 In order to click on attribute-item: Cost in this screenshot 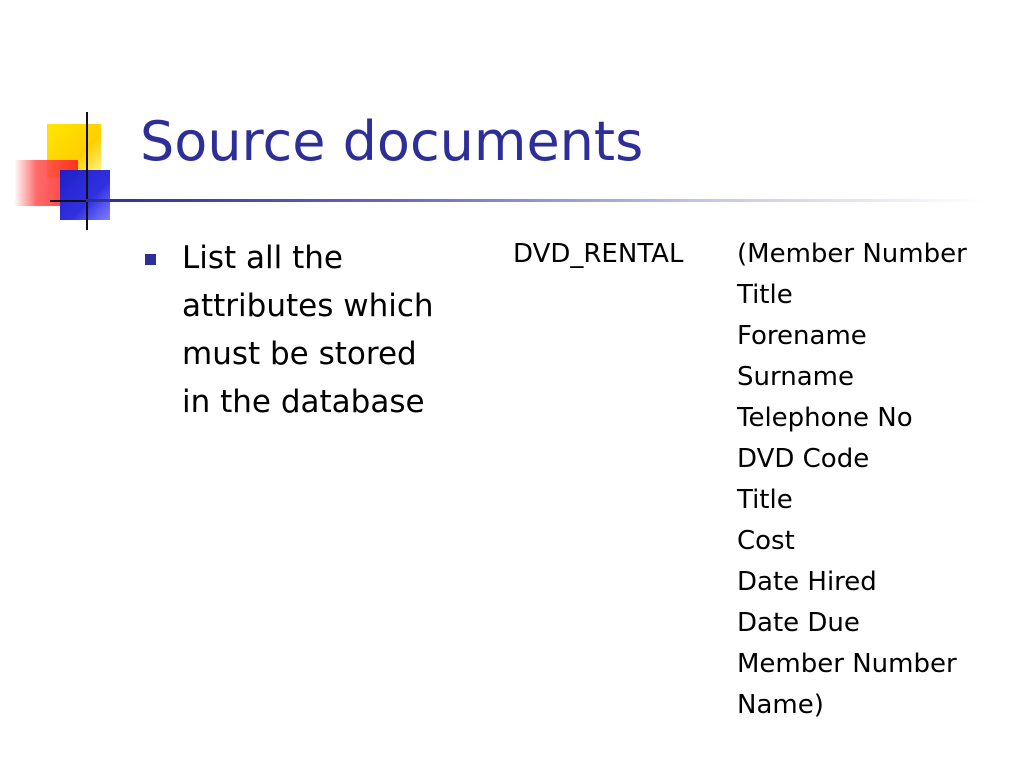, I will do `click(766, 541)`.